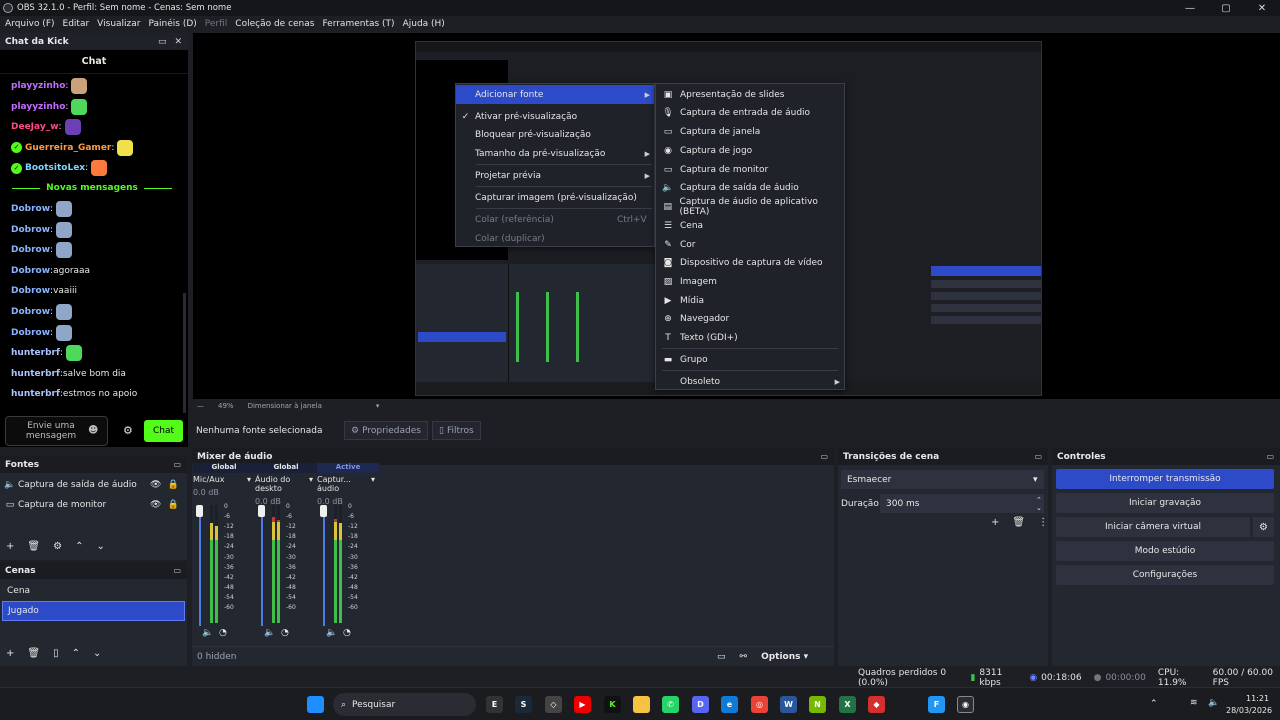 Image resolution: width=1280 pixels, height=720 pixels. What do you see at coordinates (286, 484) in the screenshot?
I see `channel-name-dropdown: Áudio do deskto ▾` at bounding box center [286, 484].